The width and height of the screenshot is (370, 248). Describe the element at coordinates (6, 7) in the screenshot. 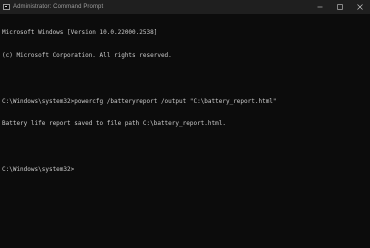

I see `command-prompt-icon` at that location.